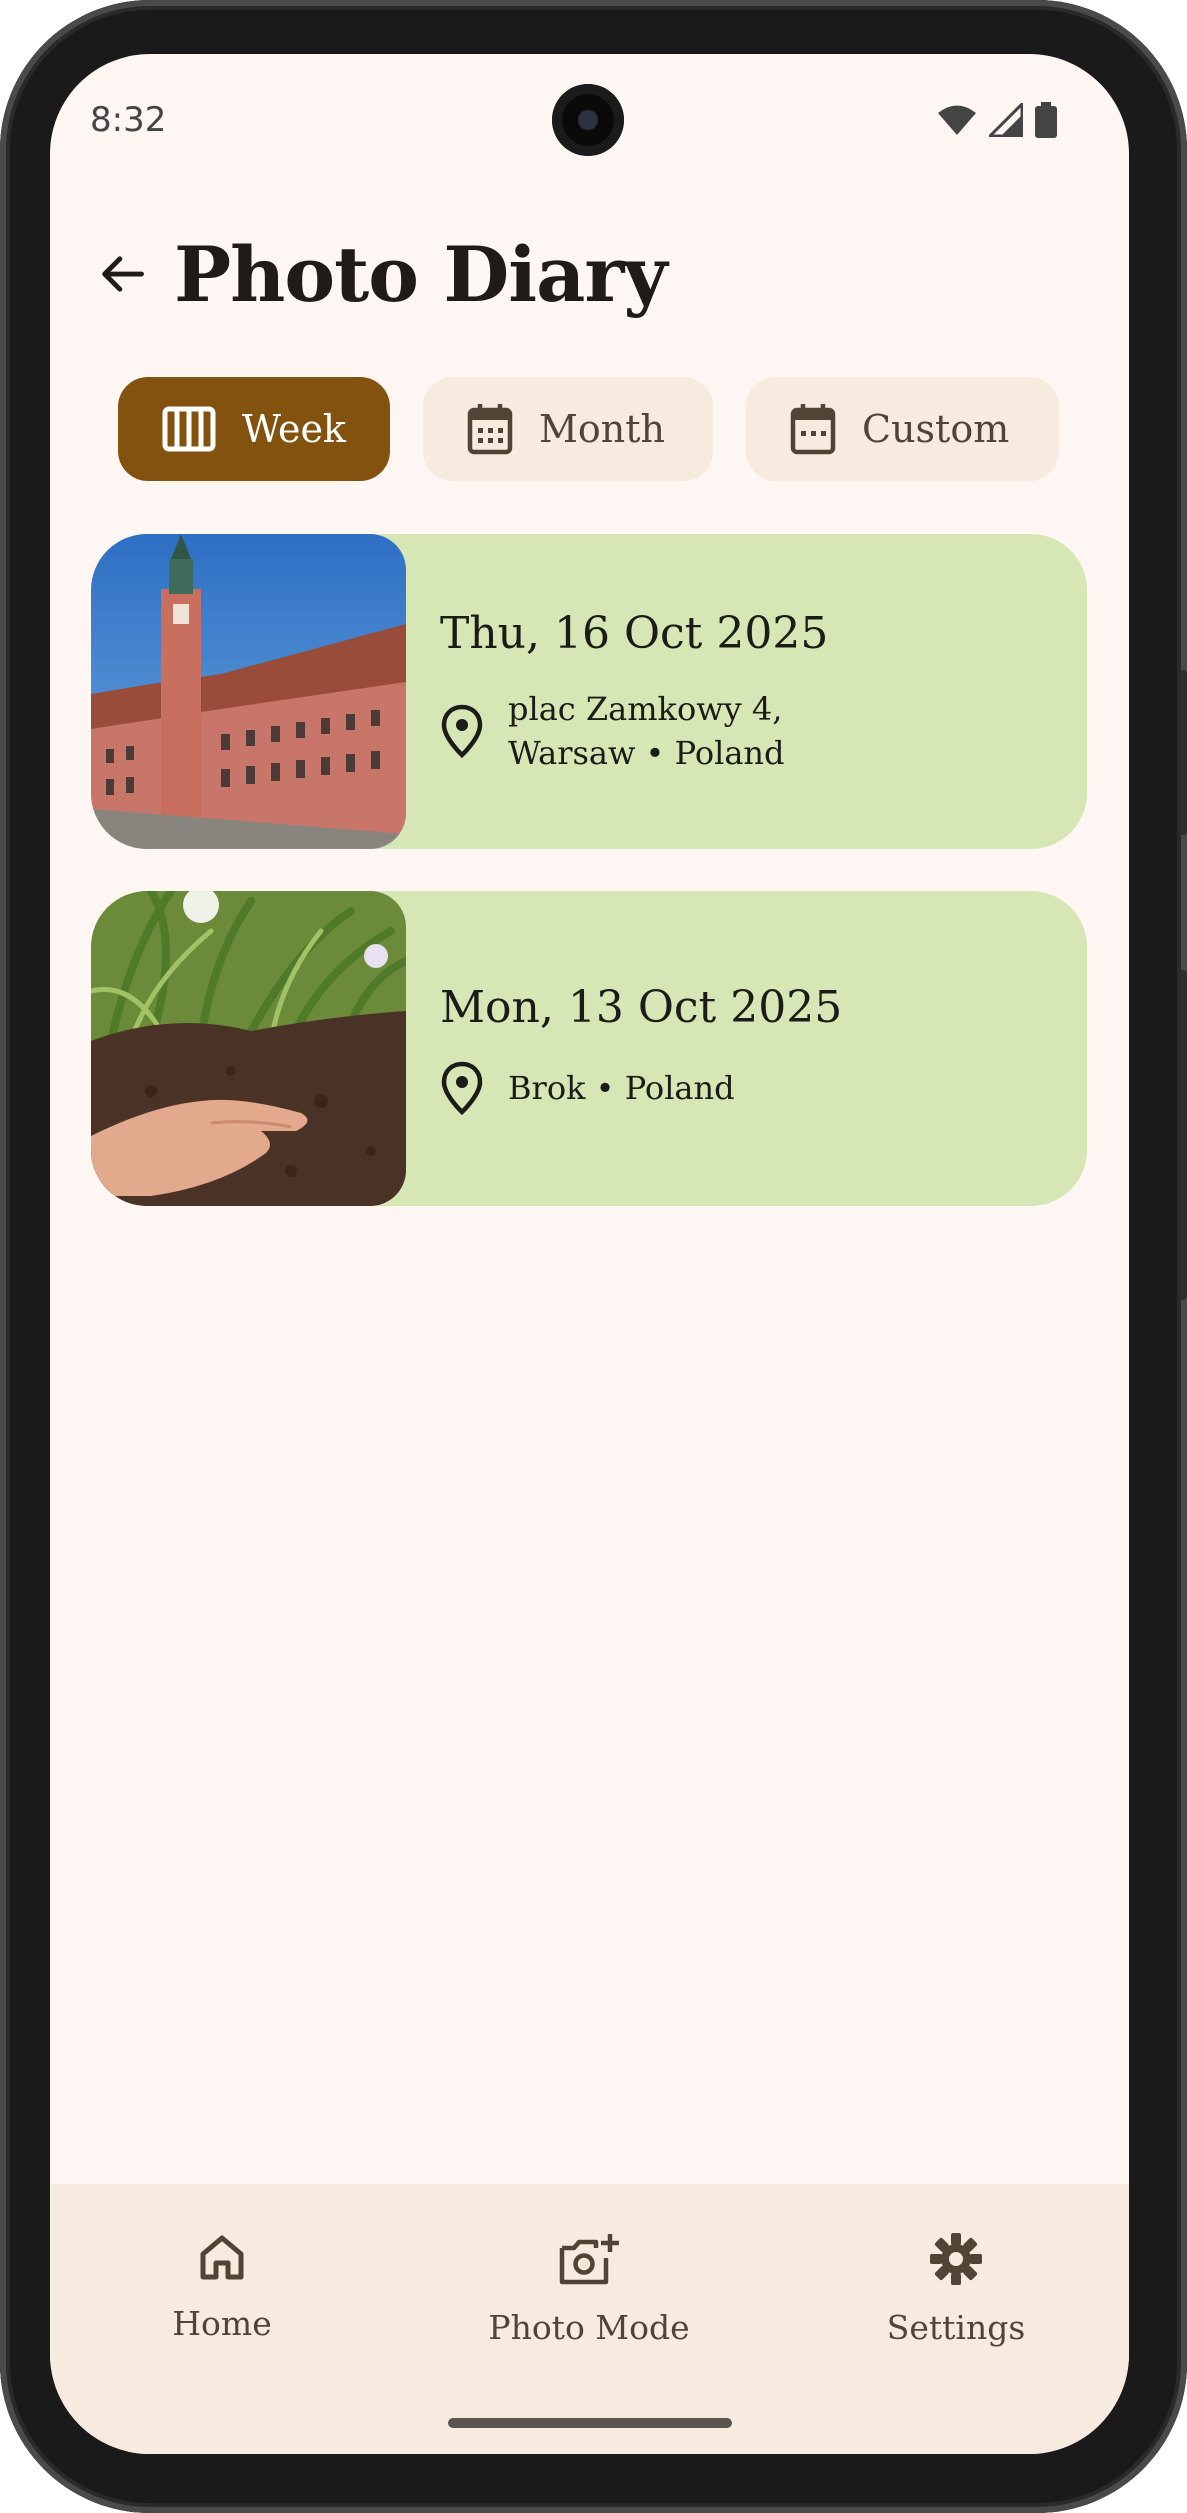  What do you see at coordinates (634, 633) in the screenshot?
I see `entry-date: Thu, 16 Oct 2025` at bounding box center [634, 633].